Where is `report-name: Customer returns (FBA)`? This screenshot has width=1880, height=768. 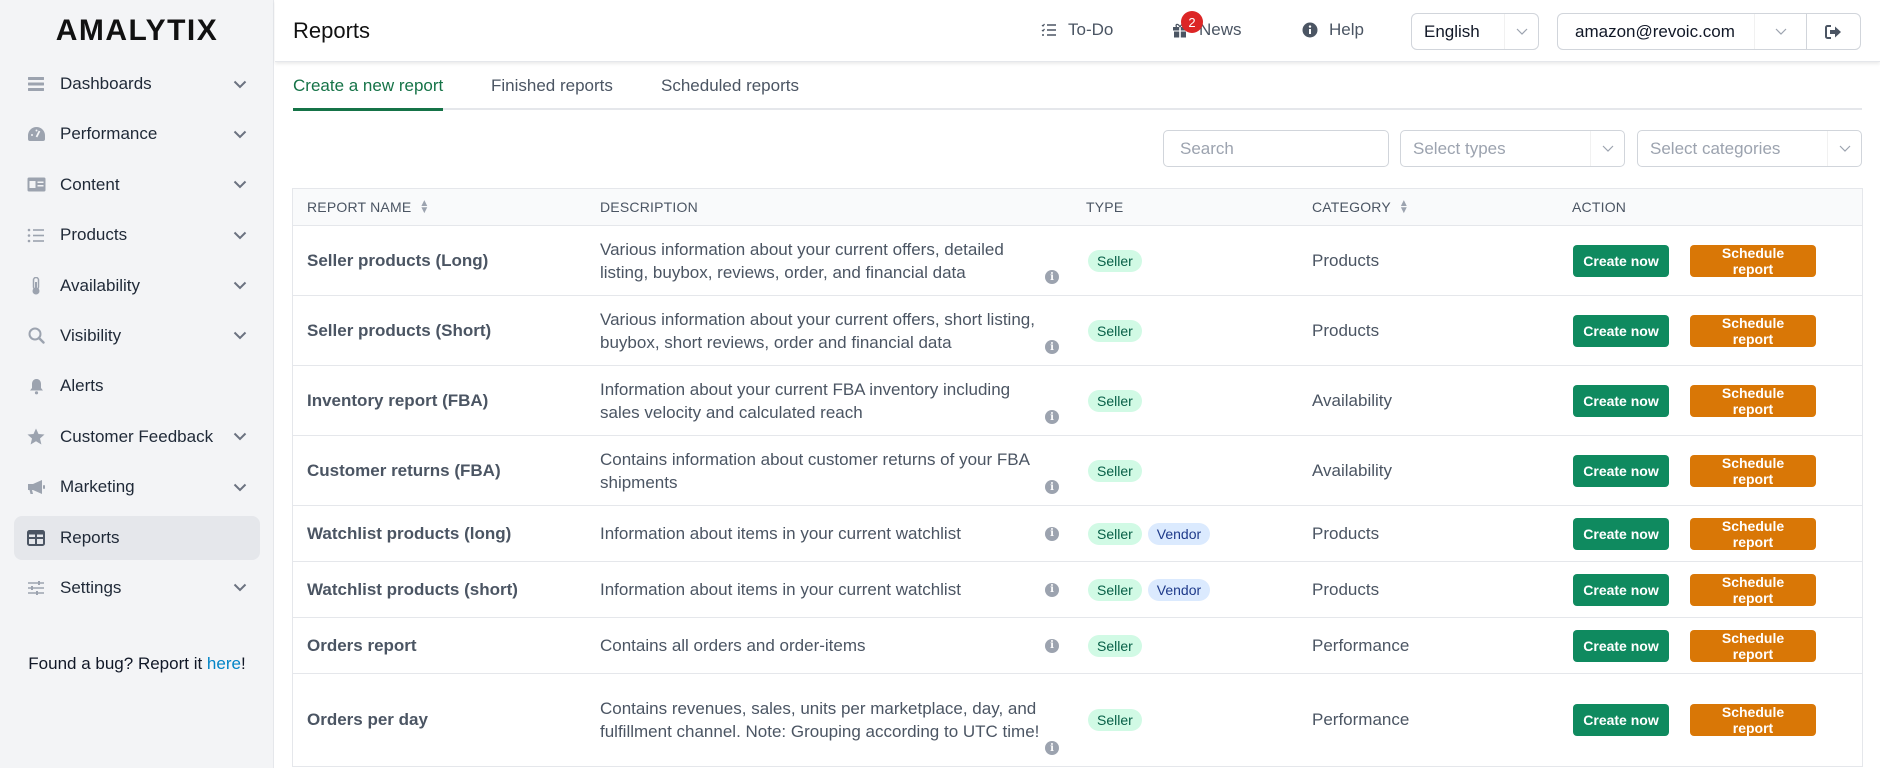
report-name: Customer returns (FBA) is located at coordinates (404, 470).